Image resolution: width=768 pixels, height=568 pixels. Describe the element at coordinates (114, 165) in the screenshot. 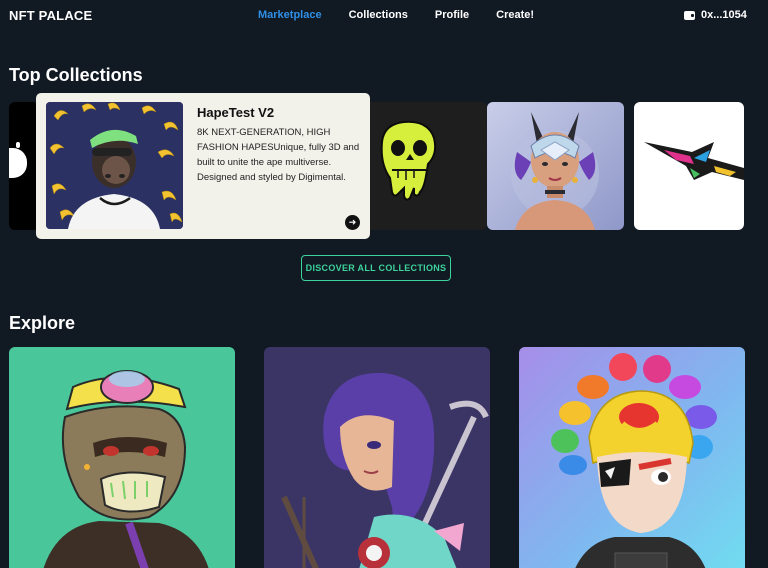

I see `featured-collection-image` at that location.